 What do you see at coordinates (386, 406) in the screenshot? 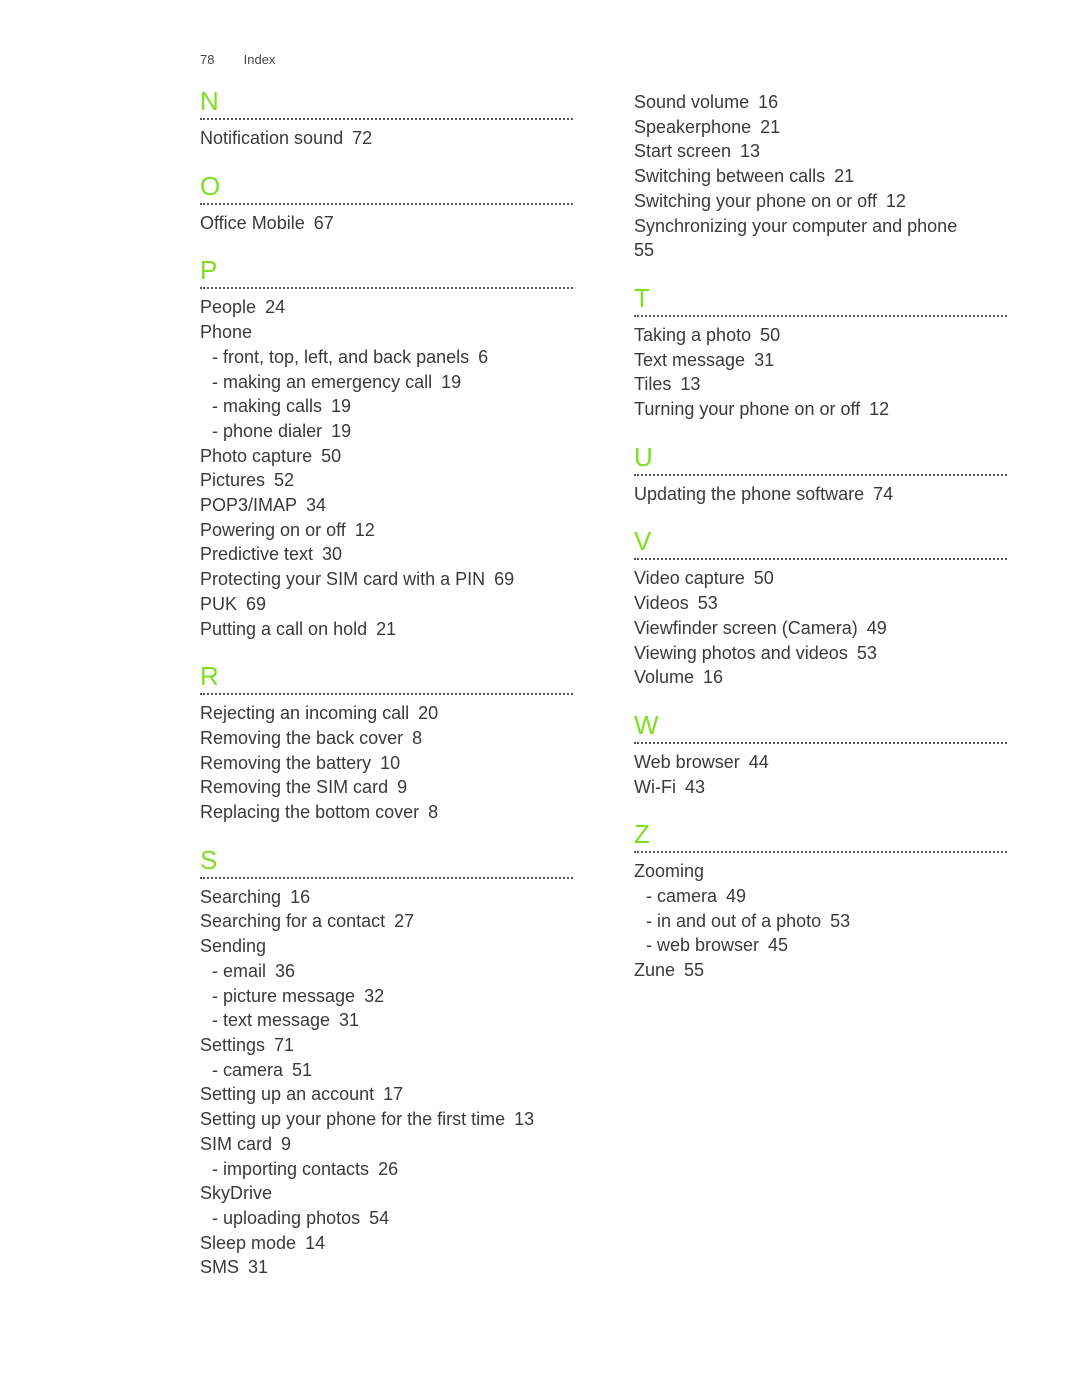
I see `index-subentry: - making calls 19` at bounding box center [386, 406].